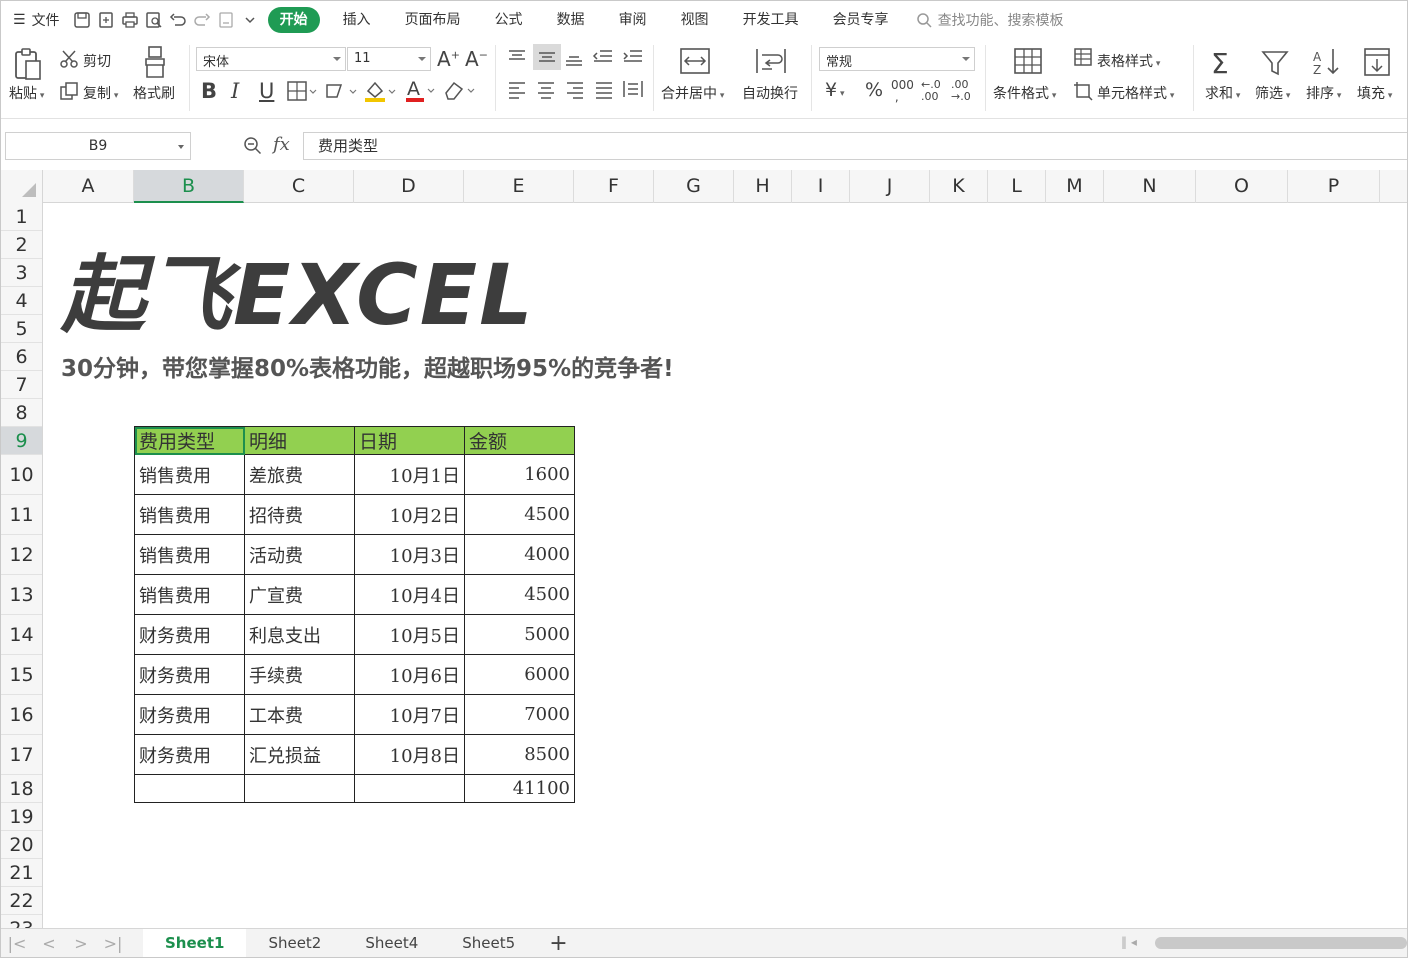  What do you see at coordinates (409, 474) in the screenshot?
I see `cell-date: 10月1日` at bounding box center [409, 474].